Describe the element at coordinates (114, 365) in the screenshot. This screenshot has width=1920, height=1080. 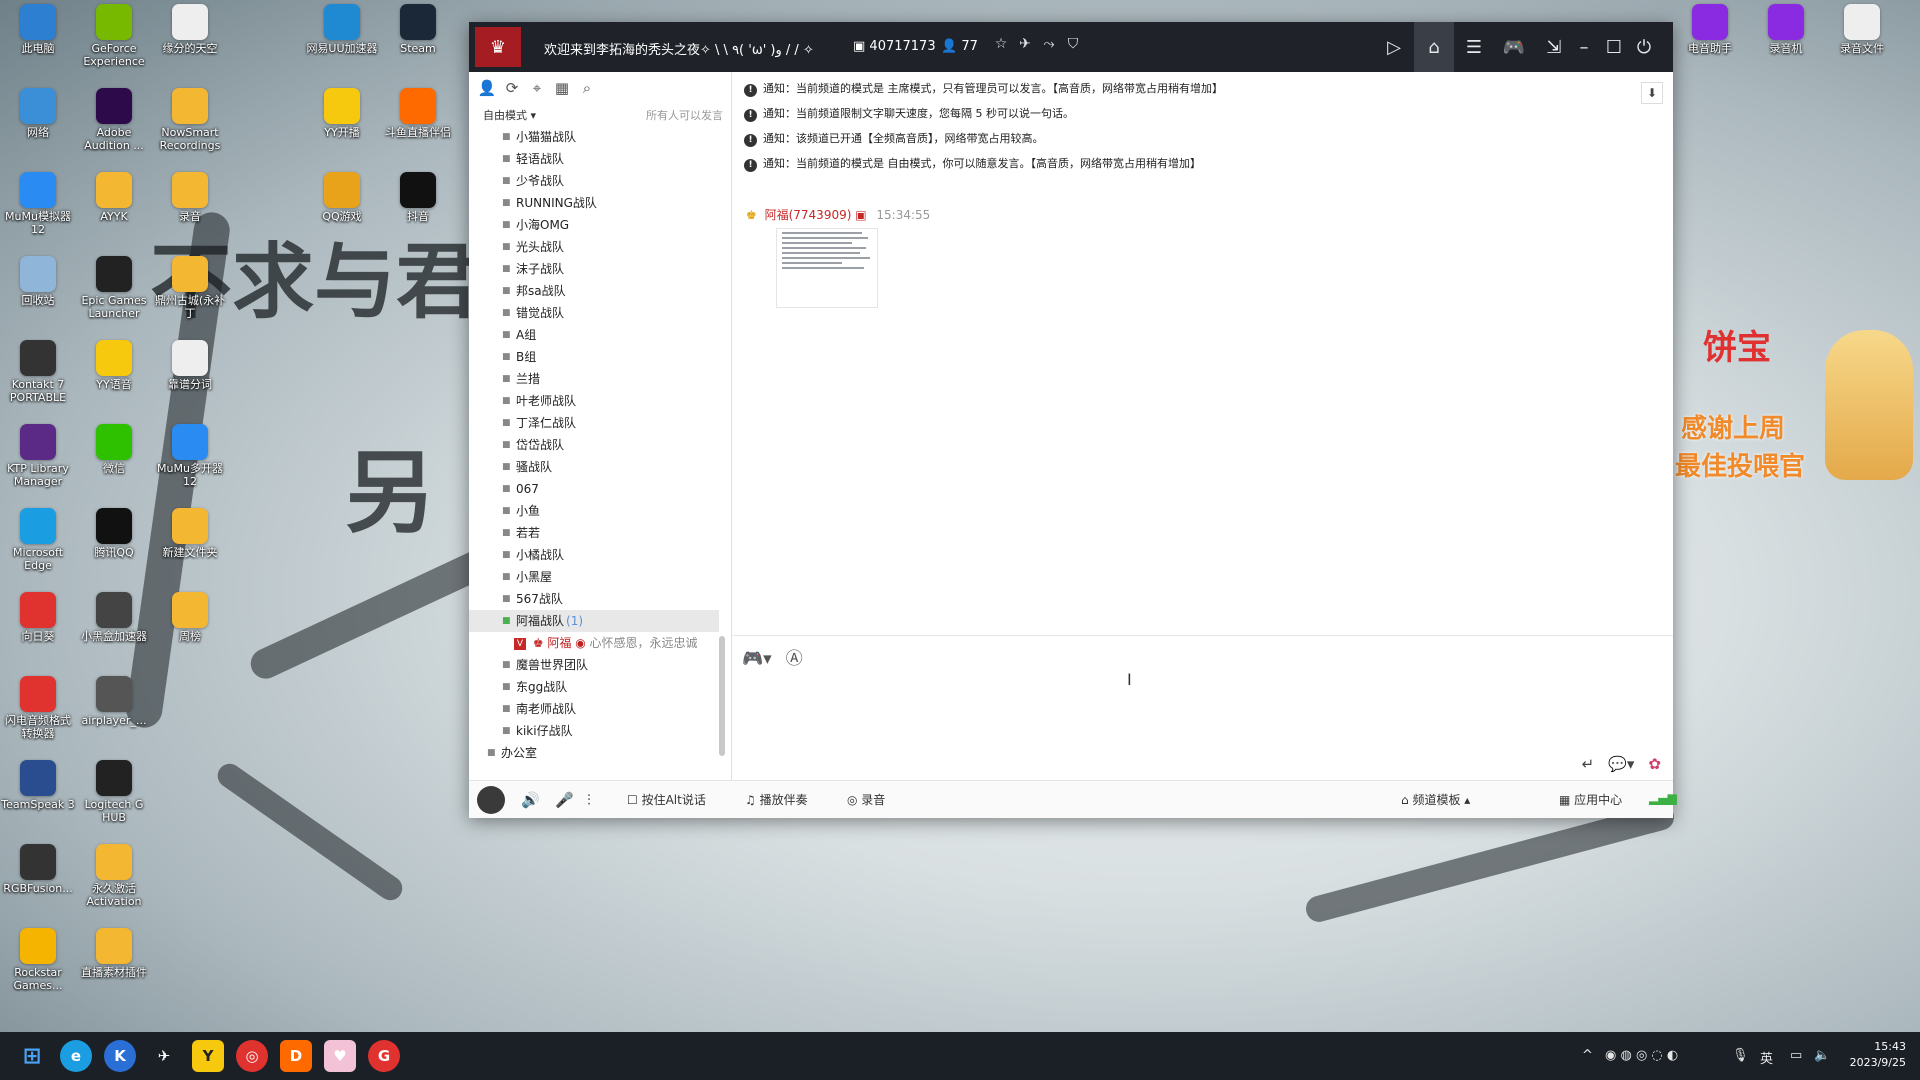
I see `desktop-icon: YY语音` at that location.